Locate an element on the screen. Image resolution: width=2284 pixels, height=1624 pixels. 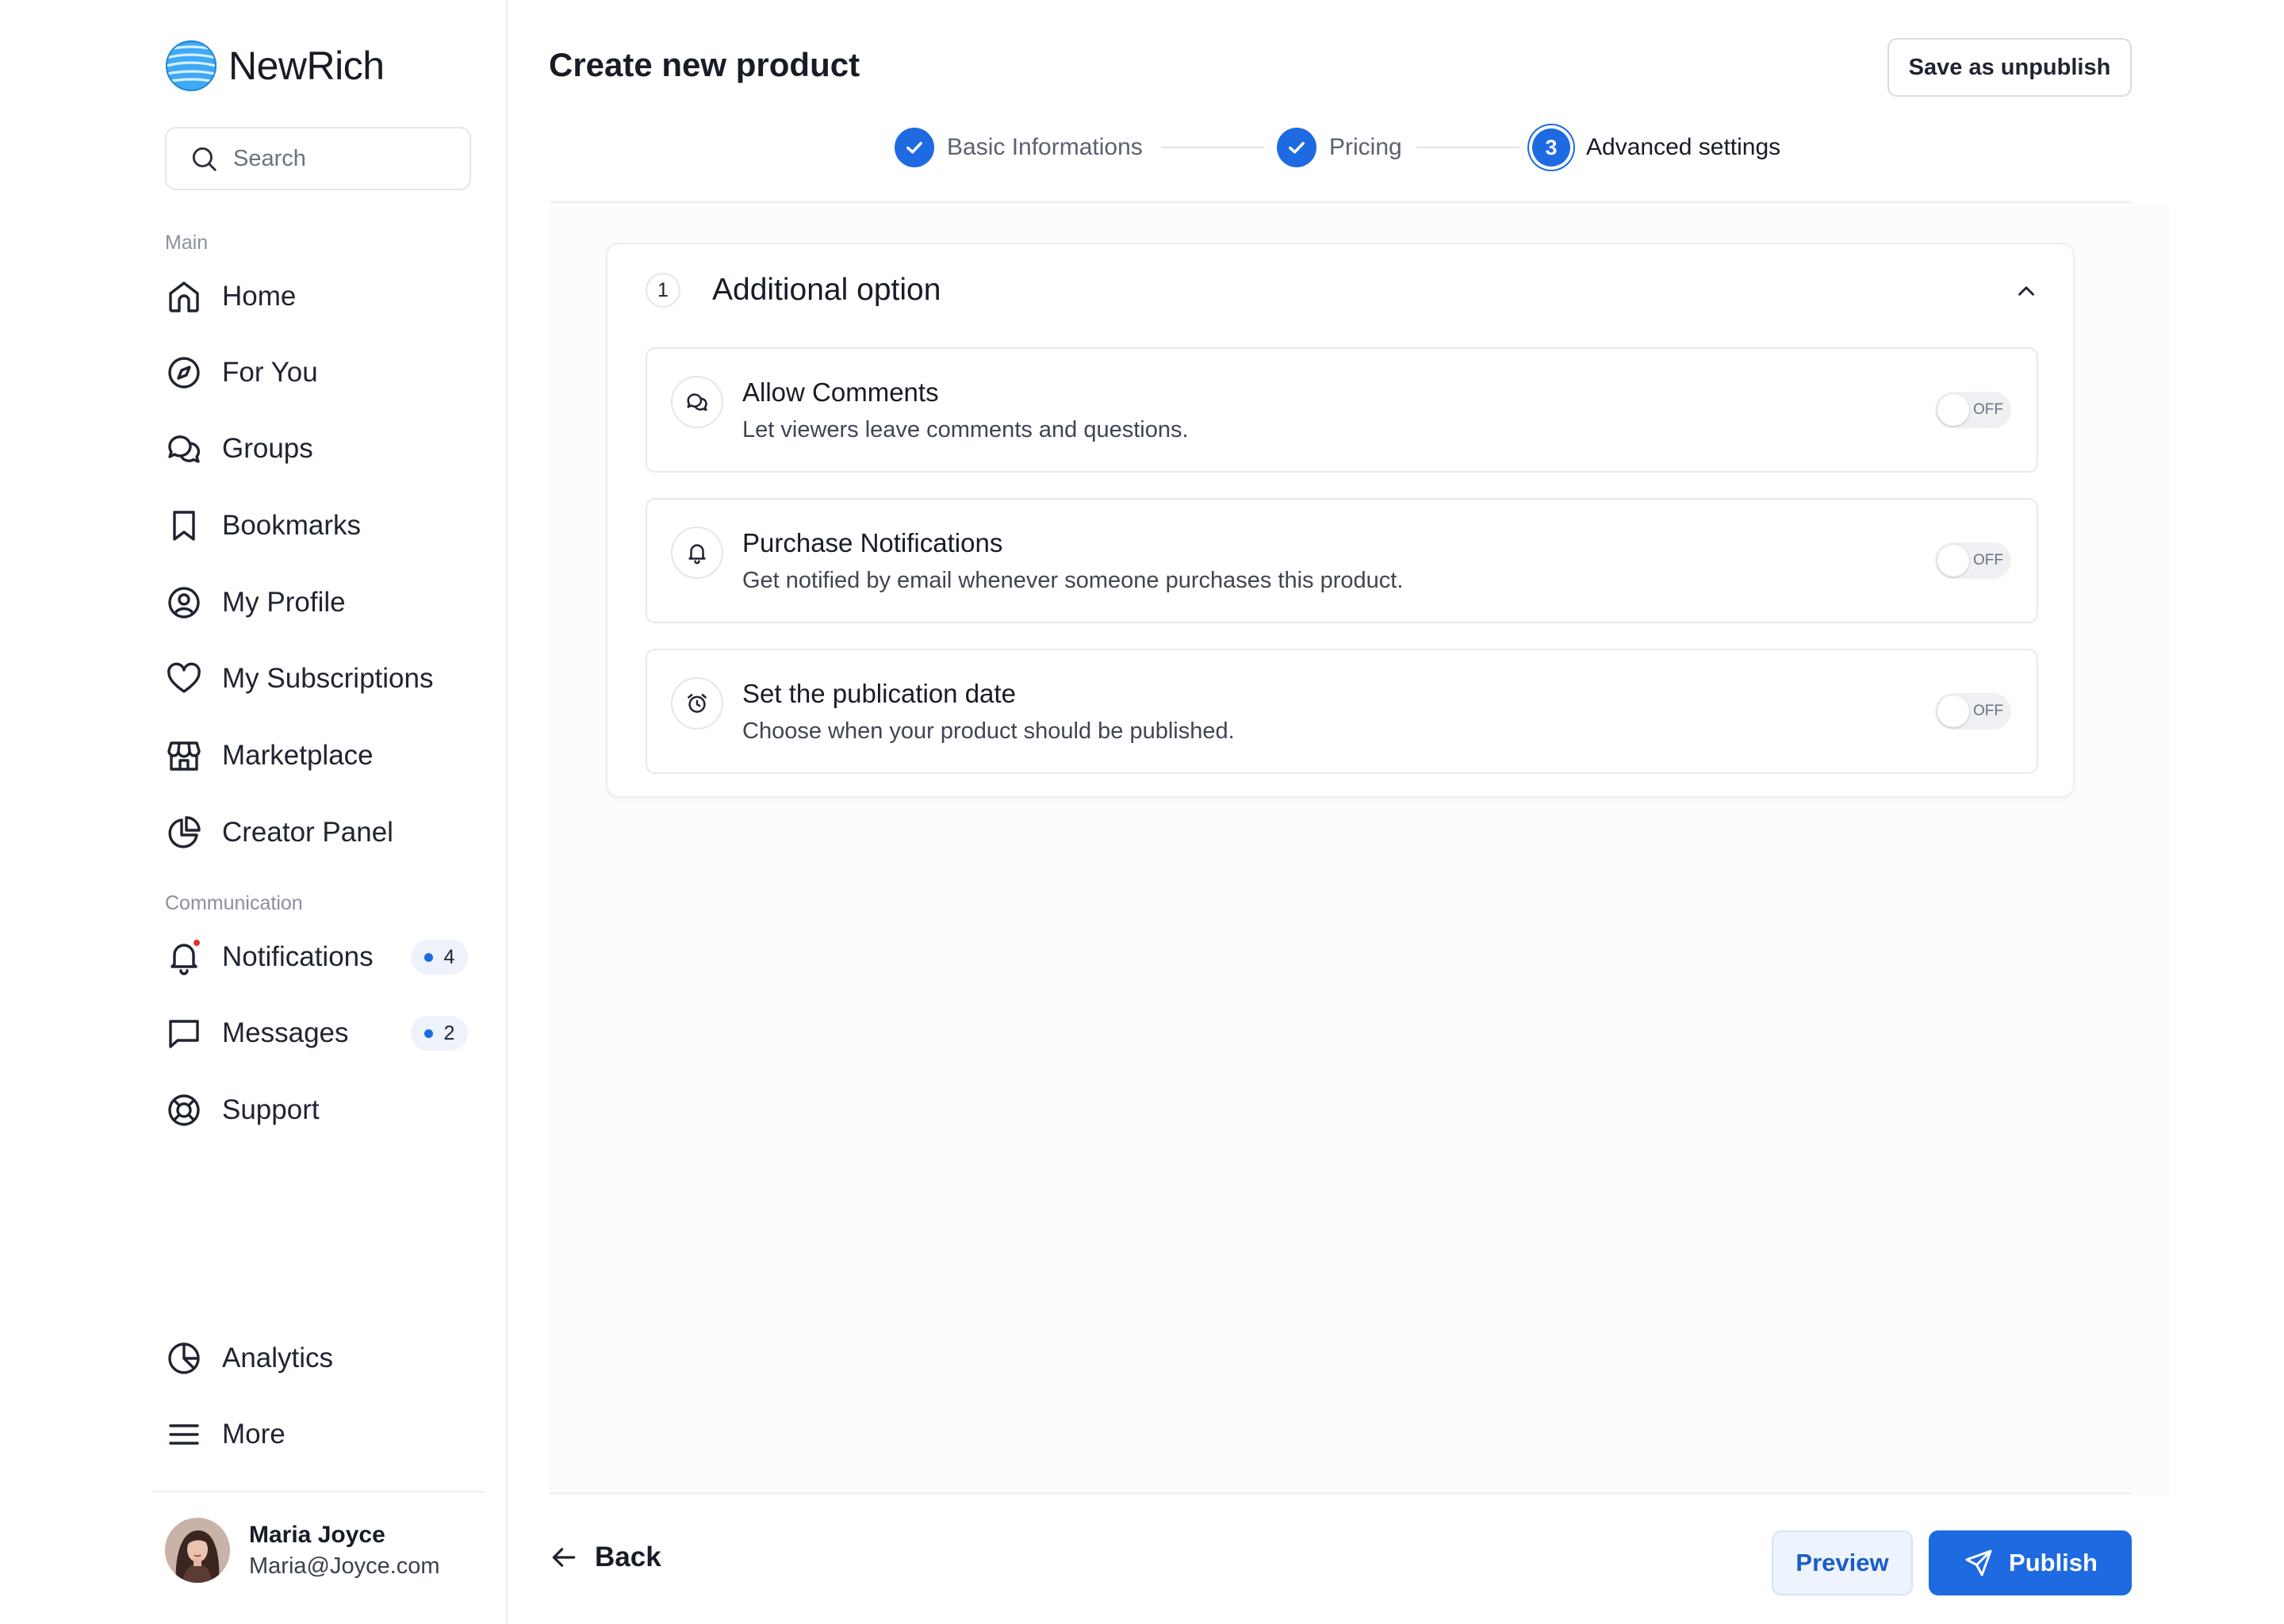
footer-divider is located at coordinates (1340, 1493).